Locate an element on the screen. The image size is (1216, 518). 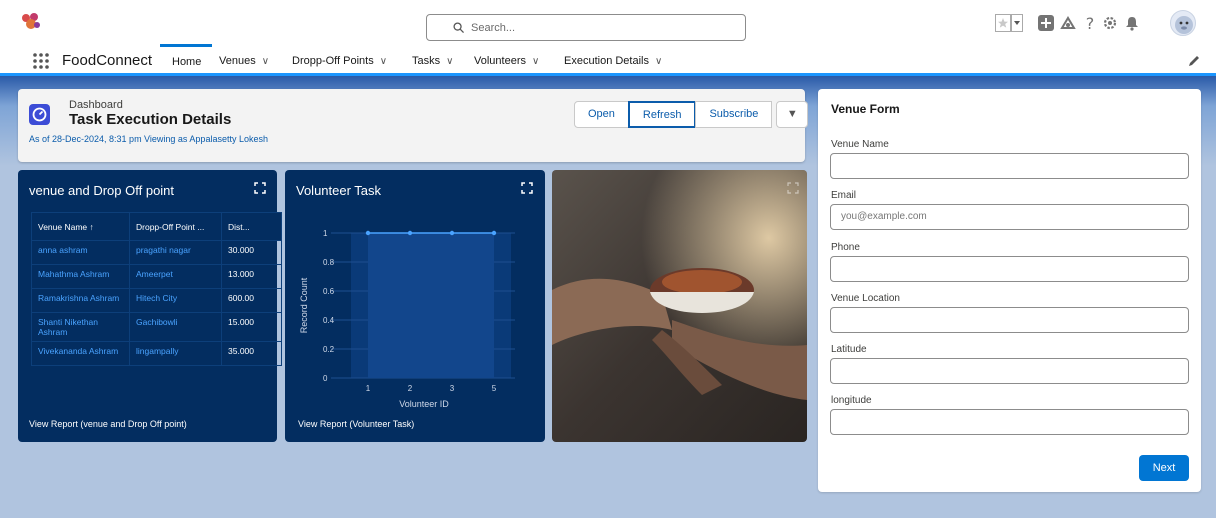
table-row: anna ashram pragathi nagar 30.000 is located at coordinates (156, 252).